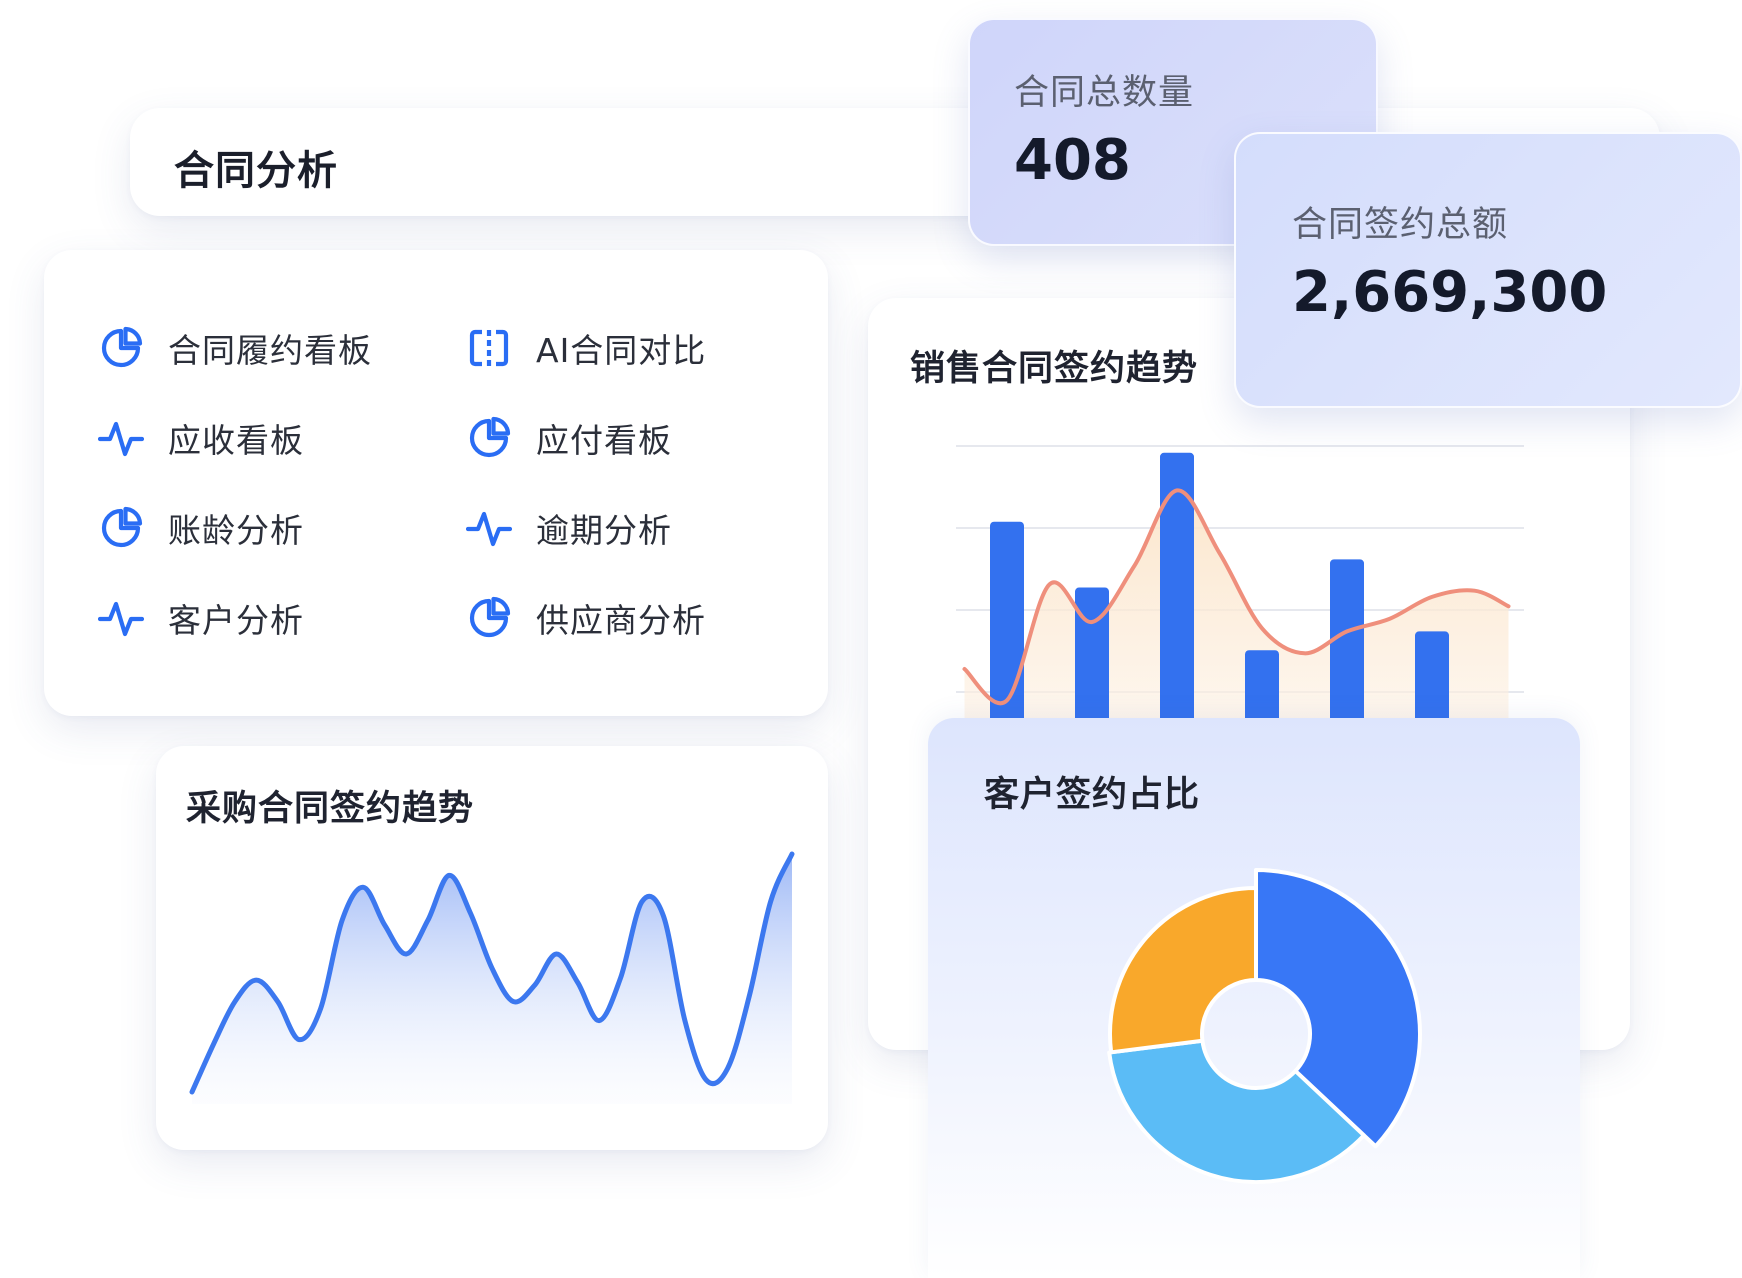  What do you see at coordinates (236, 530) in the screenshot?
I see `menu-item-label: 账龄分析` at bounding box center [236, 530].